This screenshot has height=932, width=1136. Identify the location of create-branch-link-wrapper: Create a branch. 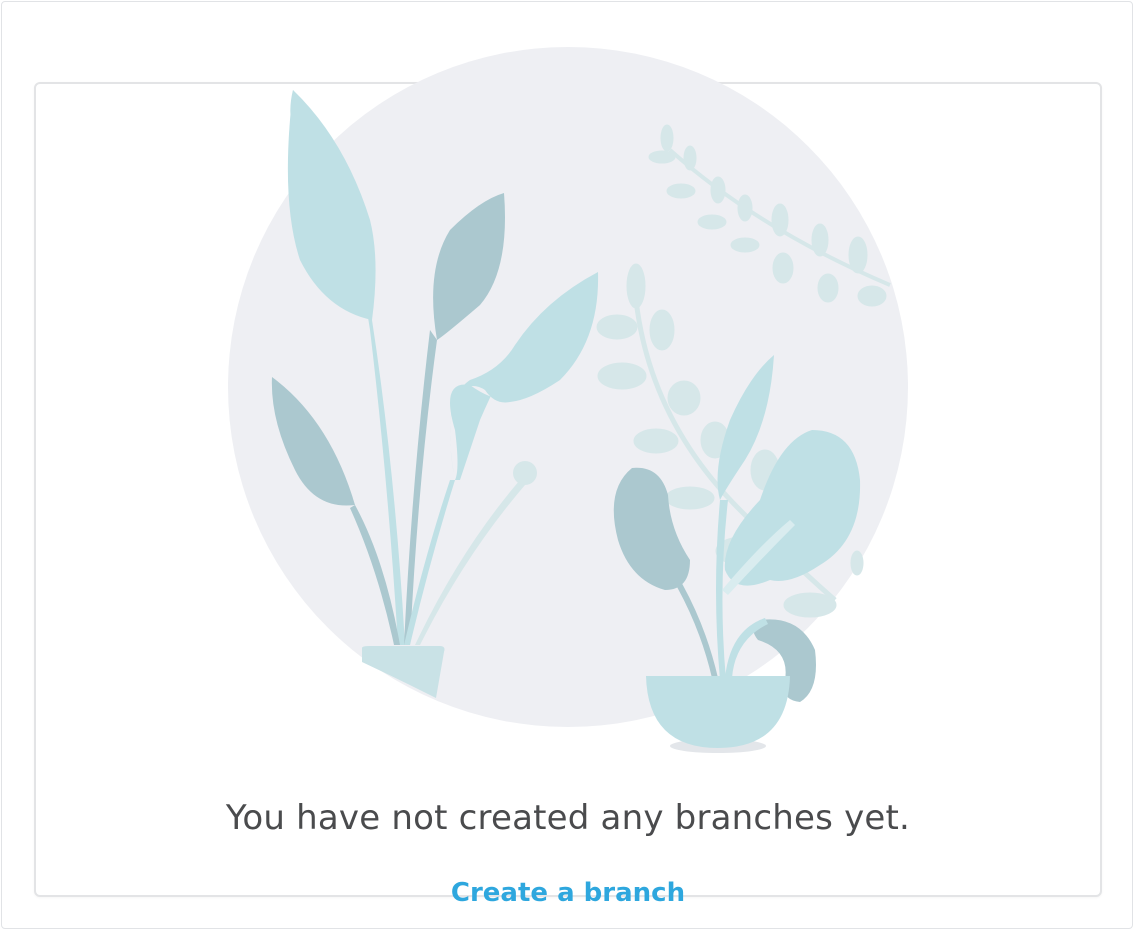
(568, 893).